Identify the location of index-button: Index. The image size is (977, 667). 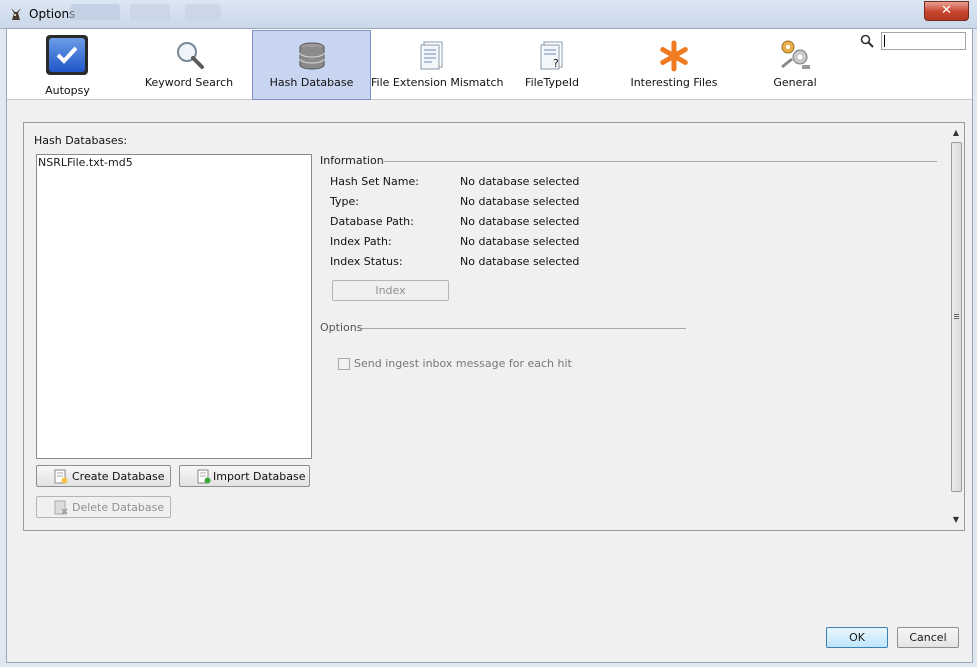
(390, 290).